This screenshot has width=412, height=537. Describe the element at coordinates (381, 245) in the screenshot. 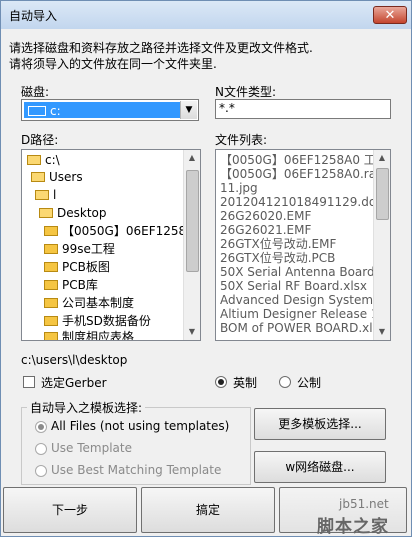

I see `file-scrollbar: ▲ ▼` at that location.